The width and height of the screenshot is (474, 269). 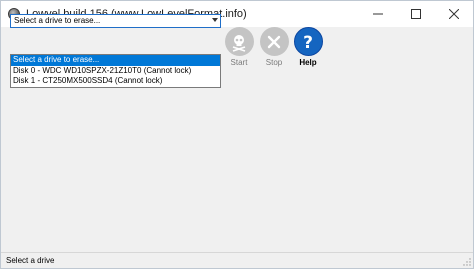 I want to click on start-label: Start, so click(x=239, y=62).